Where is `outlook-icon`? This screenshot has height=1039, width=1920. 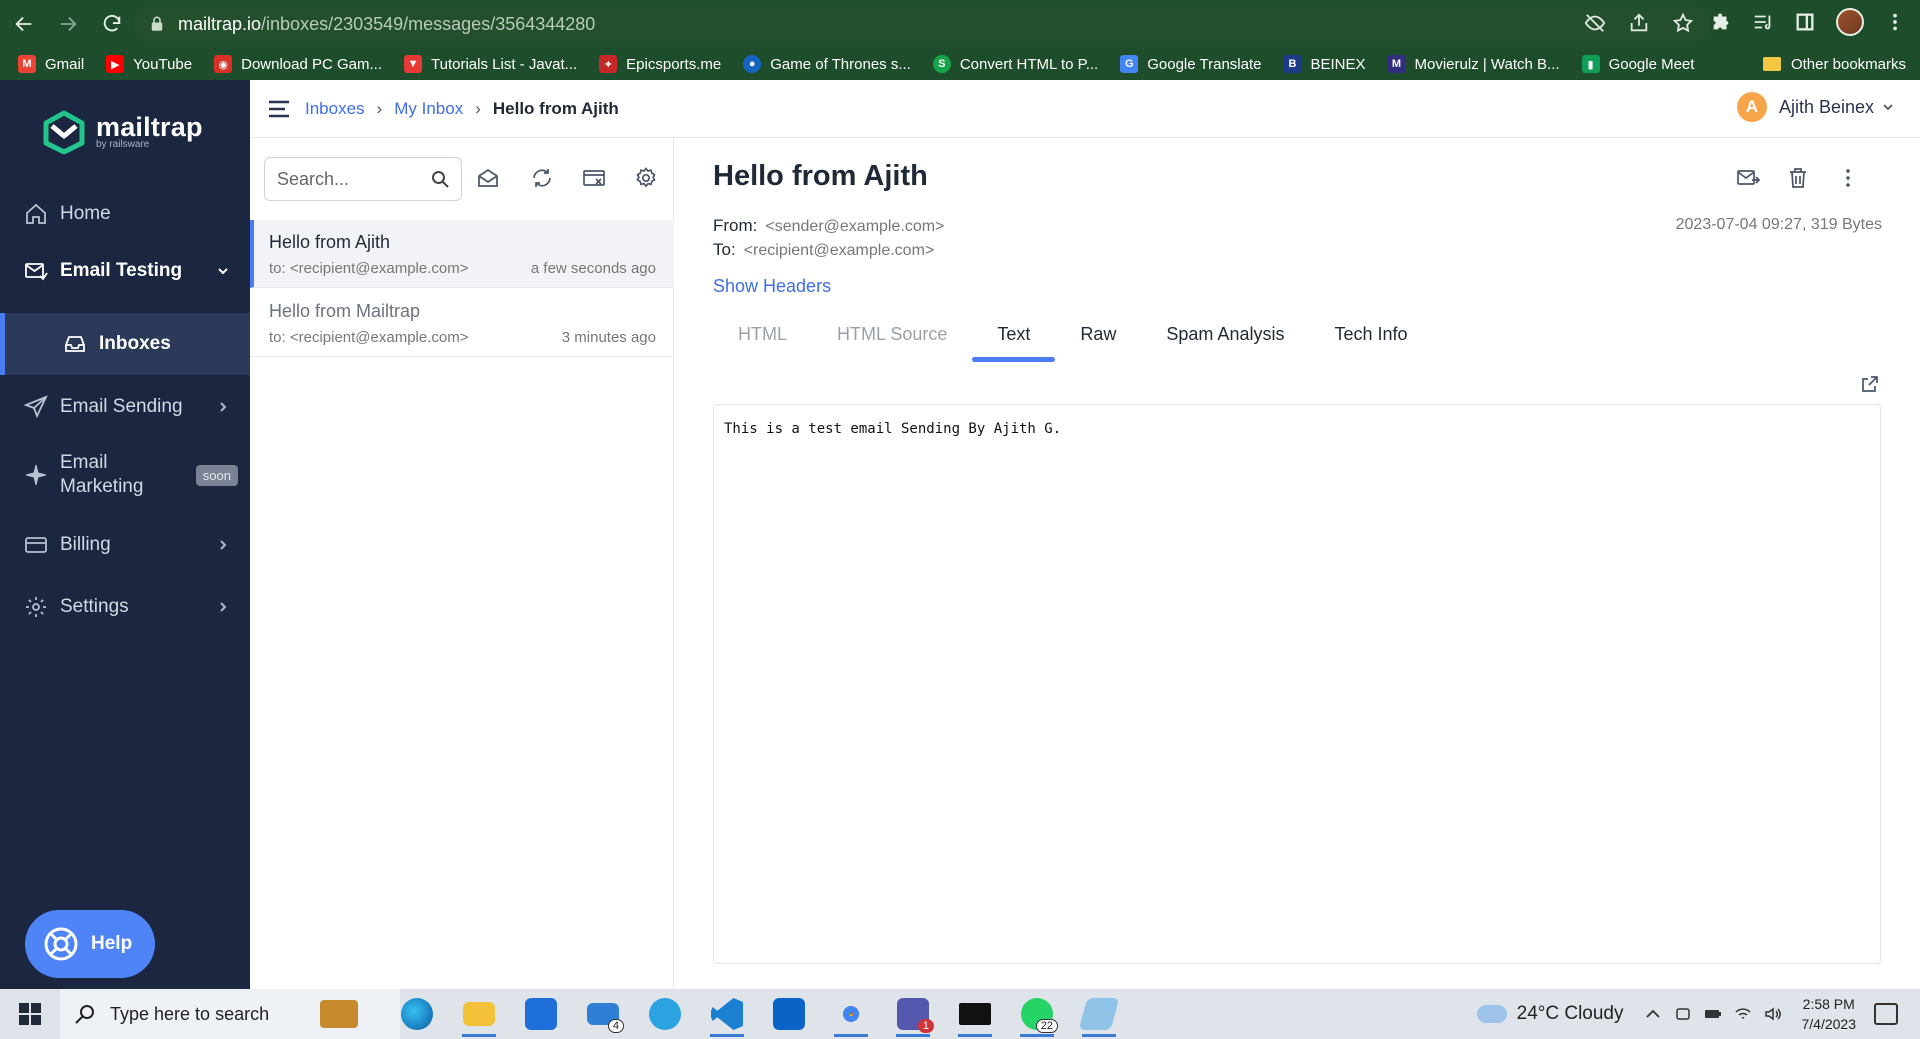 outlook-icon is located at coordinates (789, 1014).